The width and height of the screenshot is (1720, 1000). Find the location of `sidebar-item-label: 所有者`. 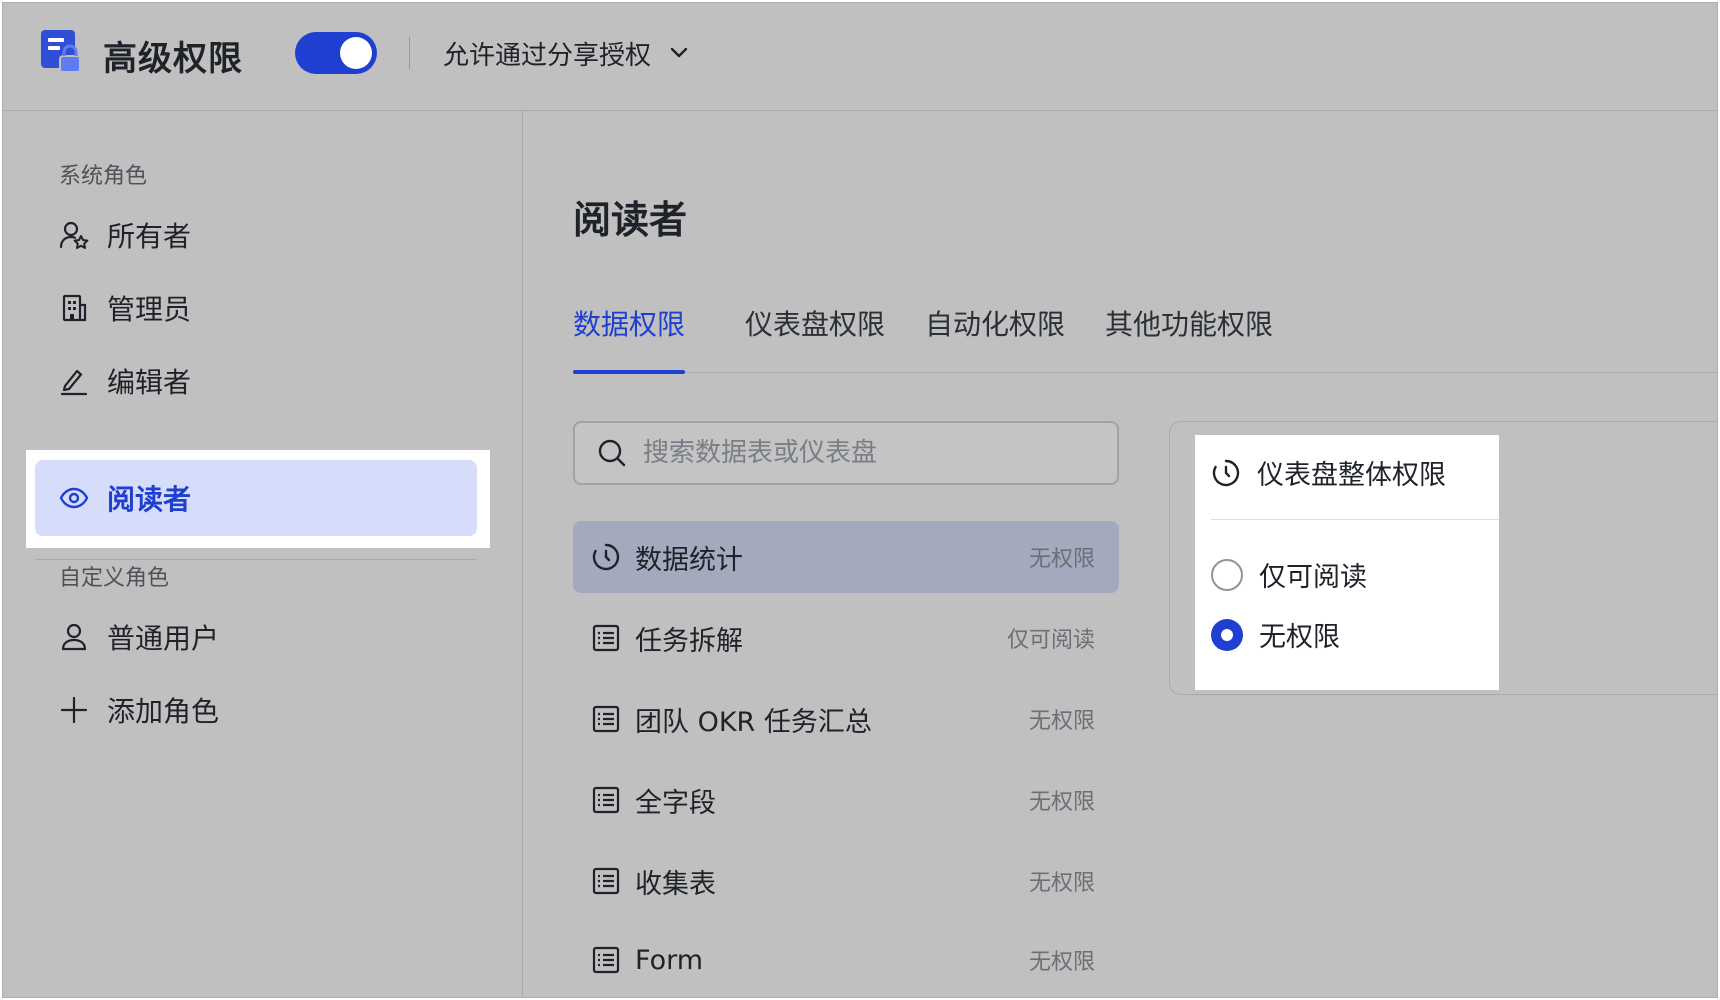

sidebar-item-label: 所有者 is located at coordinates (149, 236).